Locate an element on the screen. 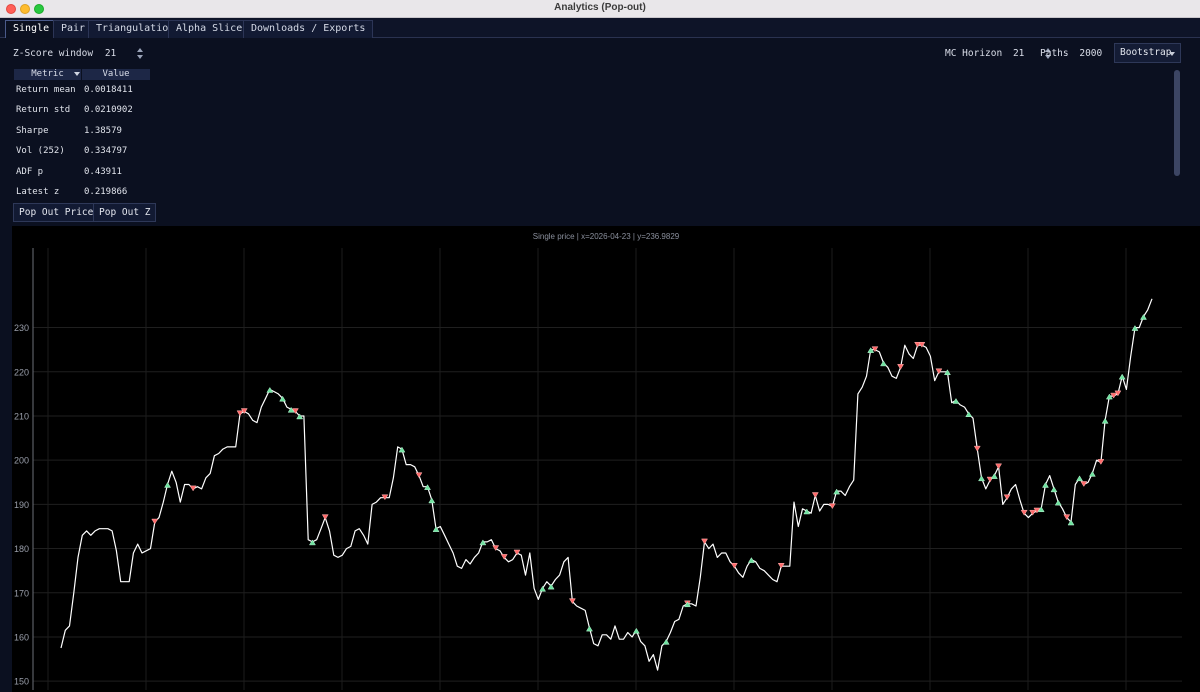 This screenshot has width=1200, height=692. zscore-window-spinner-icon is located at coordinates (140, 53).